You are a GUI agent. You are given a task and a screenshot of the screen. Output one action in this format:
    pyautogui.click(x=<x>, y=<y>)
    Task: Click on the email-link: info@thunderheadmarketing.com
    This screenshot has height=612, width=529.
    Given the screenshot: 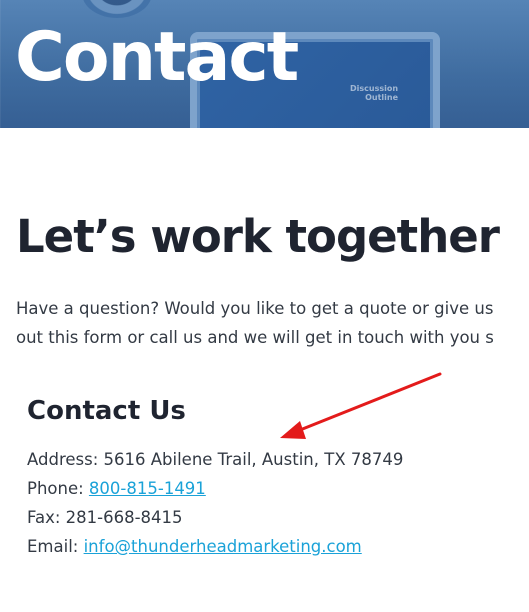 What is the action you would take?
    pyautogui.click(x=223, y=546)
    